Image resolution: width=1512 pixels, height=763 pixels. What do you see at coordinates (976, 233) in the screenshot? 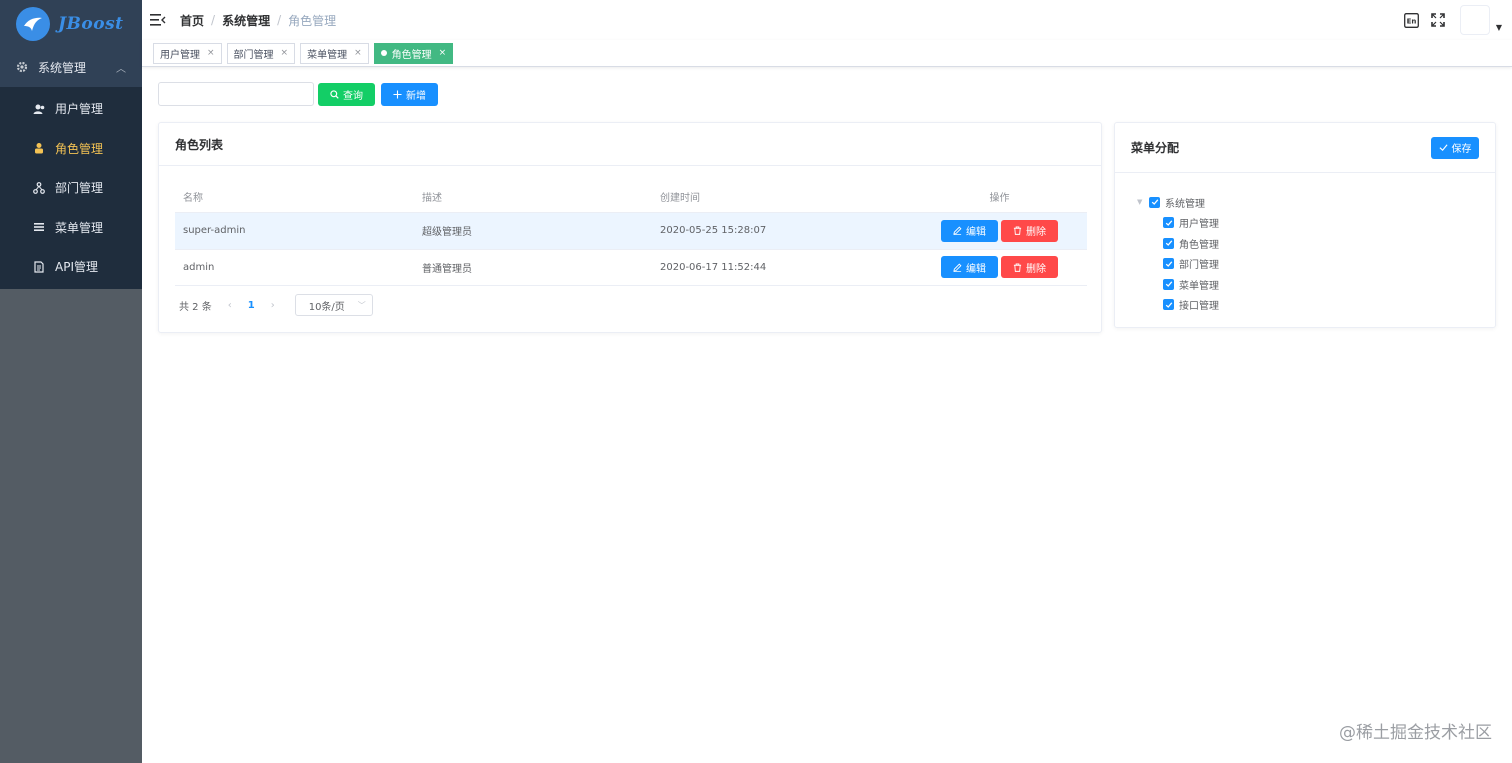
I see `edit-label: 编辑` at bounding box center [976, 233].